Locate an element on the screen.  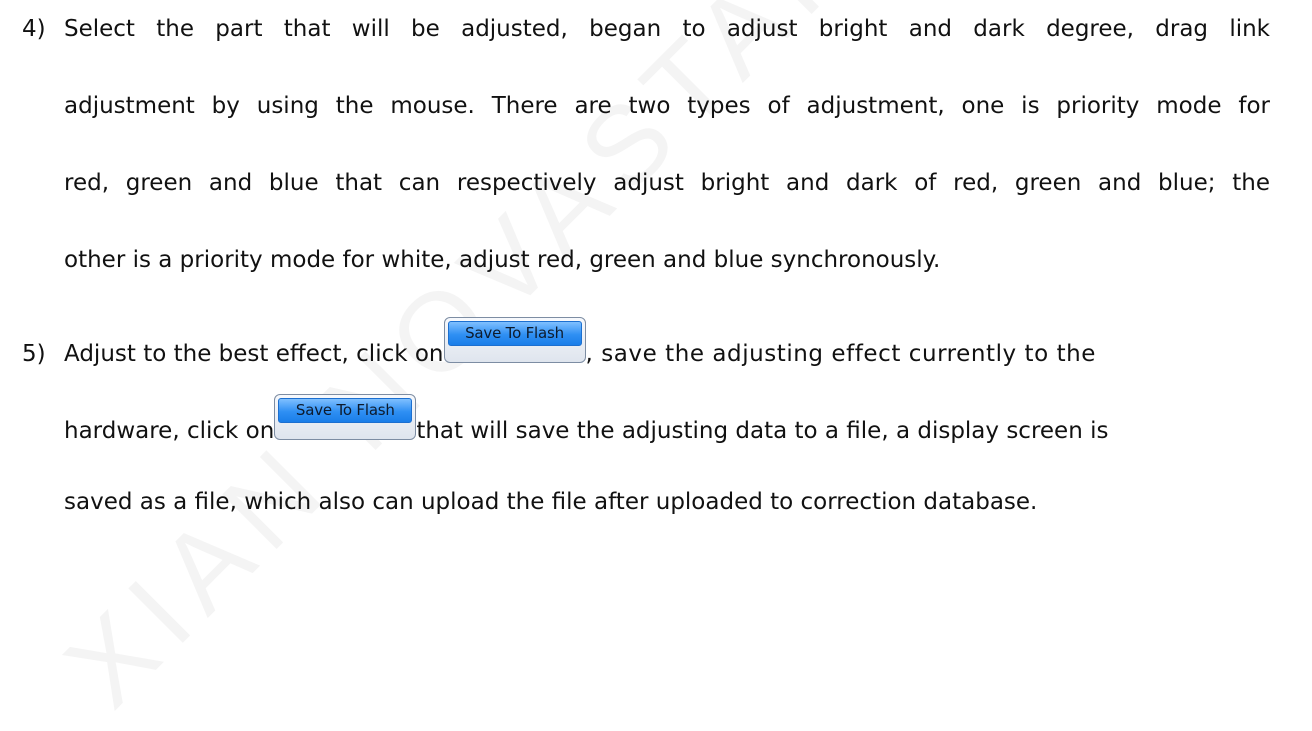
step-5-line-2-text-before: hardware, click on is located at coordinates (169, 431).